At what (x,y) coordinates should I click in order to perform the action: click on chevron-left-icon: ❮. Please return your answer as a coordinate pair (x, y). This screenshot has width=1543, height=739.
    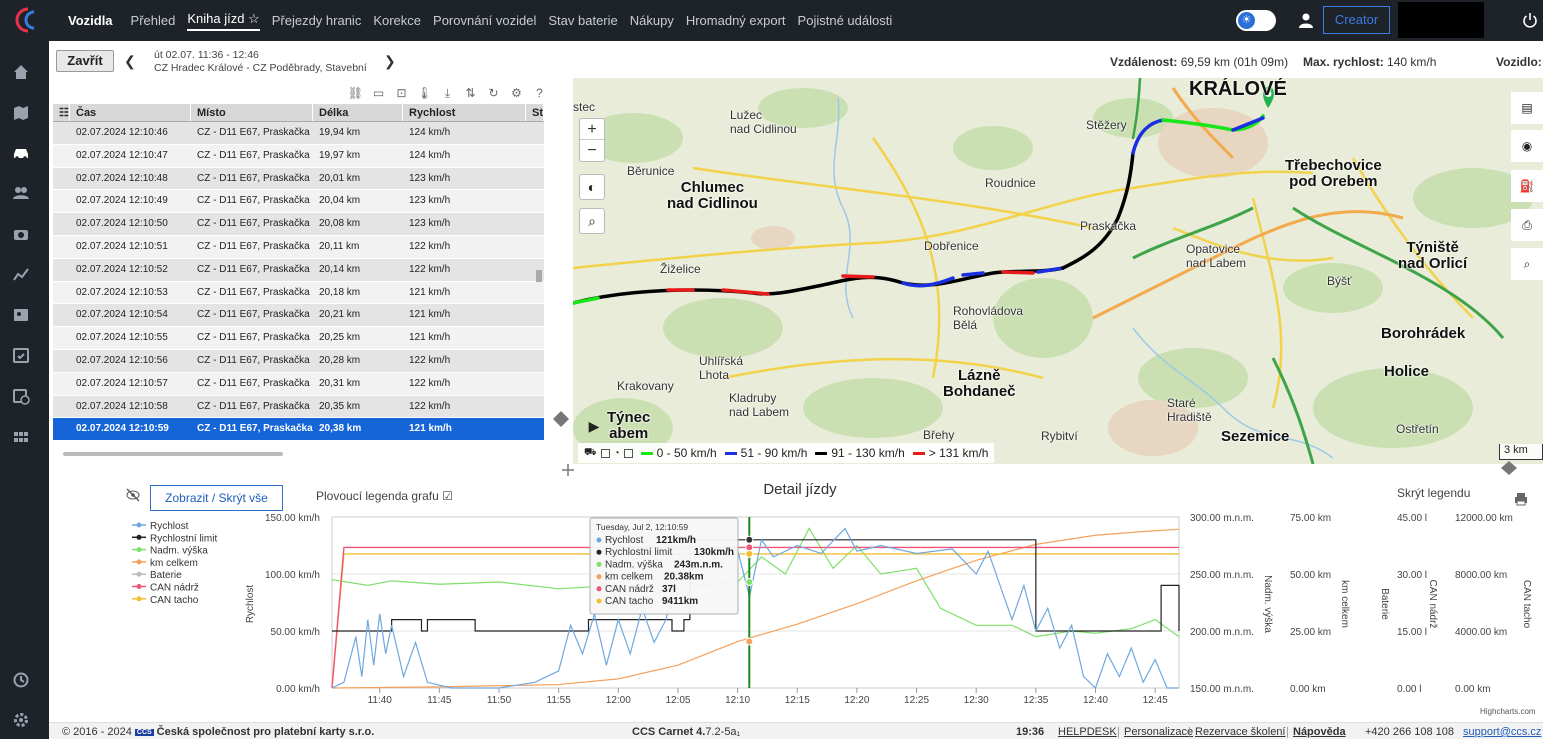
    Looking at the image, I should click on (130, 61).